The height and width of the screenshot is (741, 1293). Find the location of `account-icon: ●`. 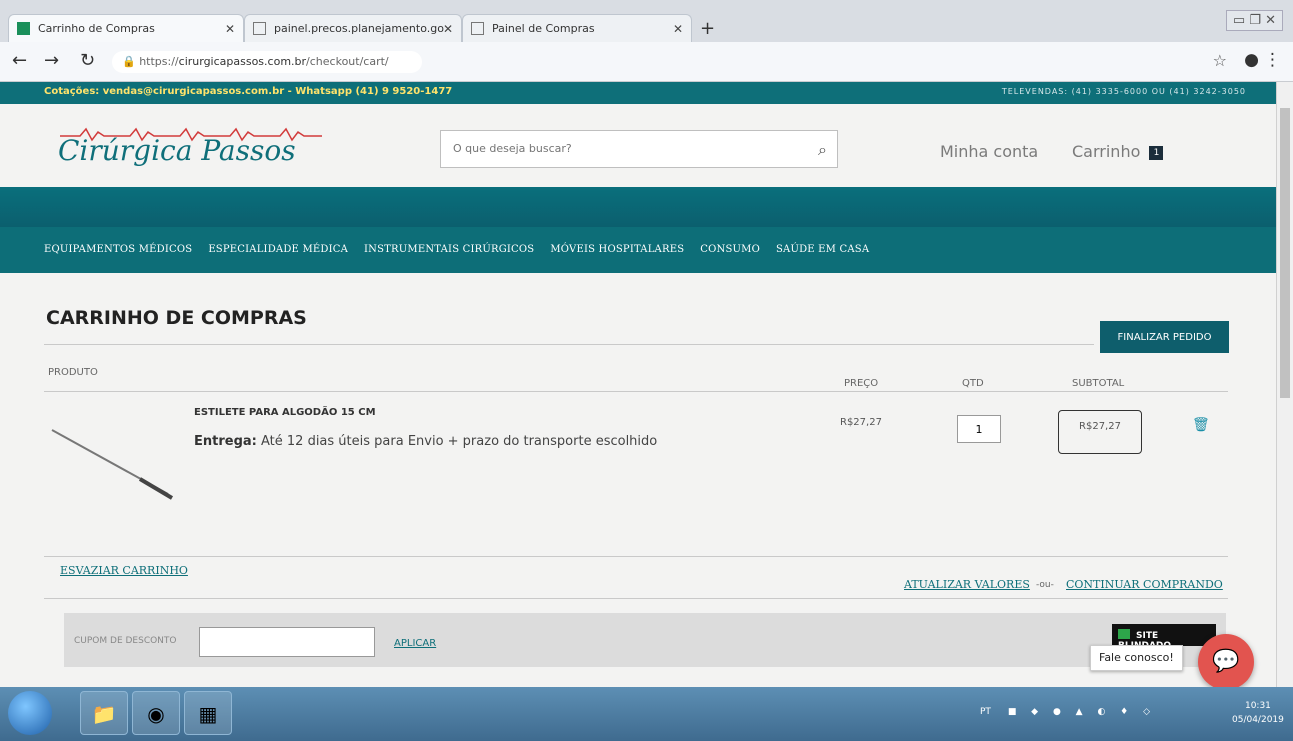

account-icon: ● is located at coordinates (1251, 60).